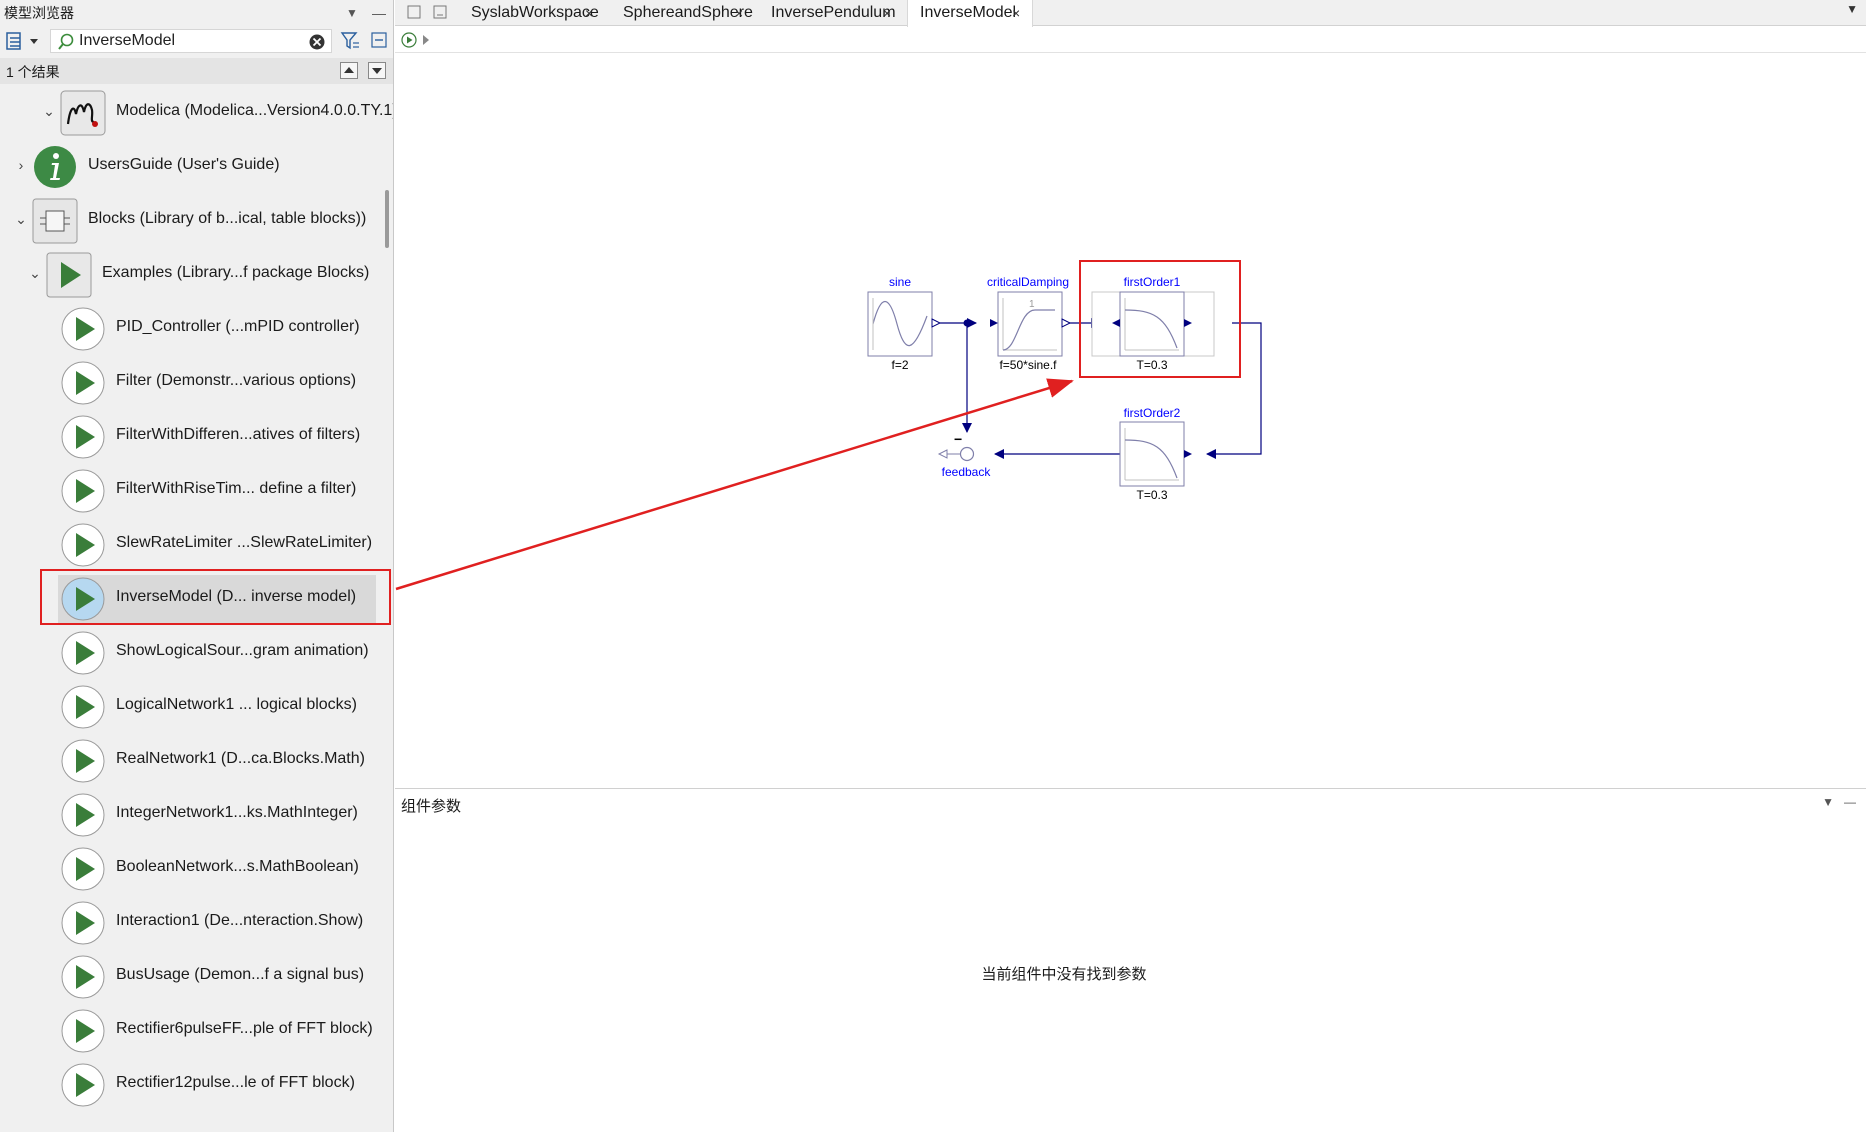 The height and width of the screenshot is (1132, 1866). Describe the element at coordinates (237, 866) in the screenshot. I see `tree-item-label: BooleanNetwork...s.MathBoolean)` at that location.